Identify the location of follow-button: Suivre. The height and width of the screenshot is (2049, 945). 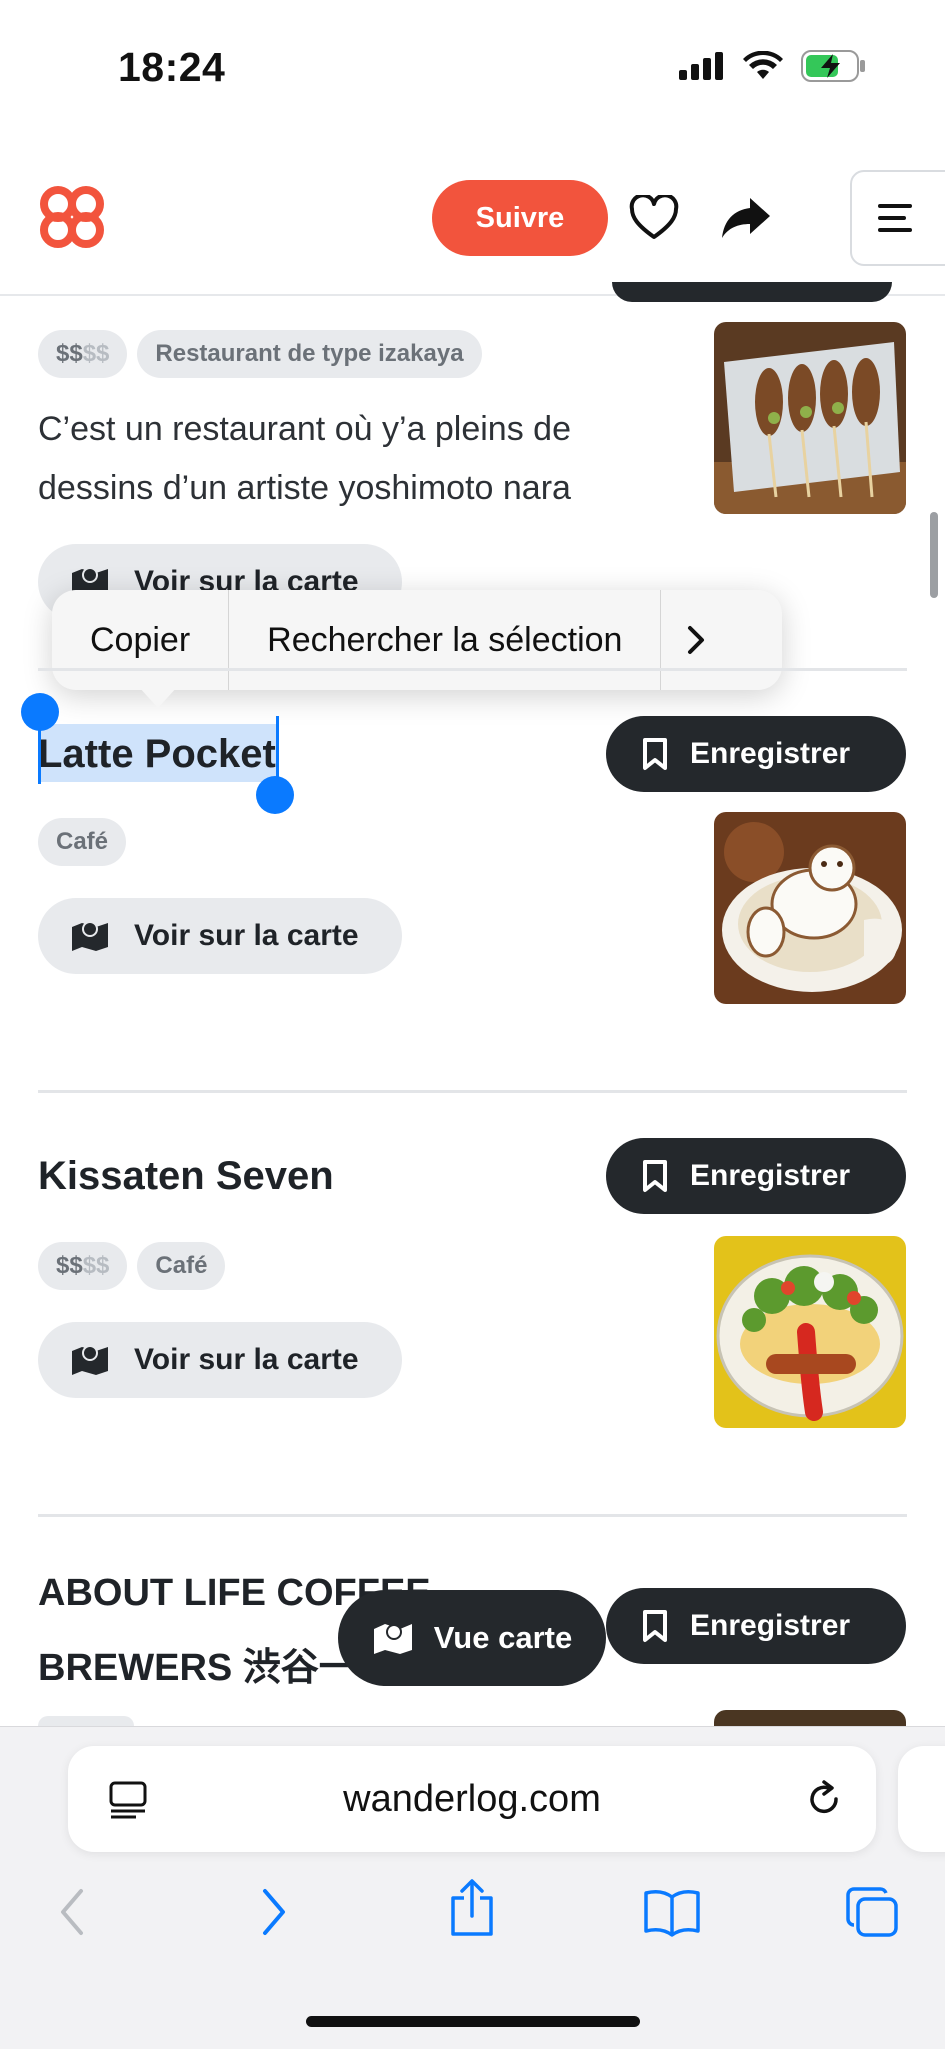
(520, 218).